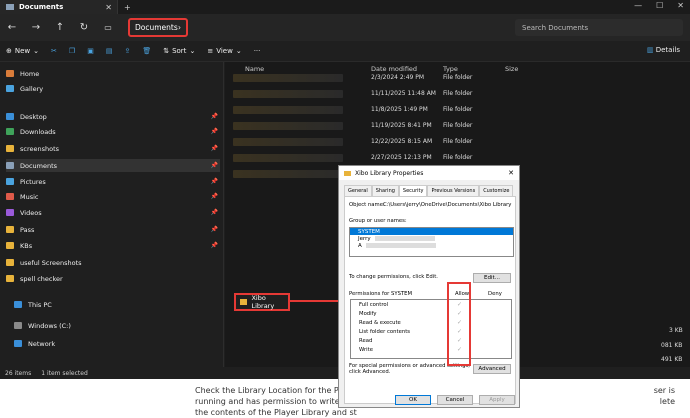 The image size is (690, 418). I want to click on sidebar-item: Home, so click(113, 73).